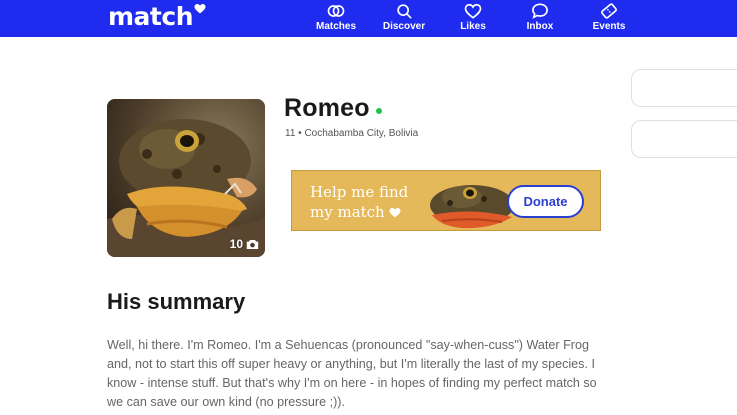  I want to click on banner-headline: Help me find my match, so click(359, 202).